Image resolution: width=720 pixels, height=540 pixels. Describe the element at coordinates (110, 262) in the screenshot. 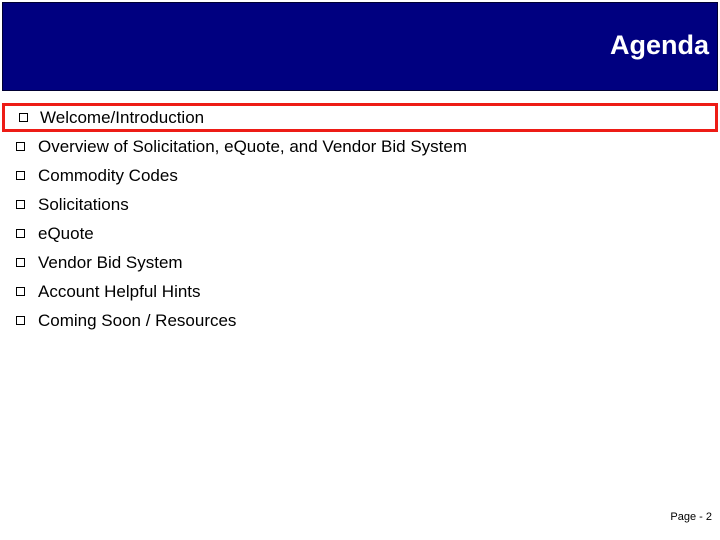

I see `agenda-item-label: Vendor Bid System` at that location.